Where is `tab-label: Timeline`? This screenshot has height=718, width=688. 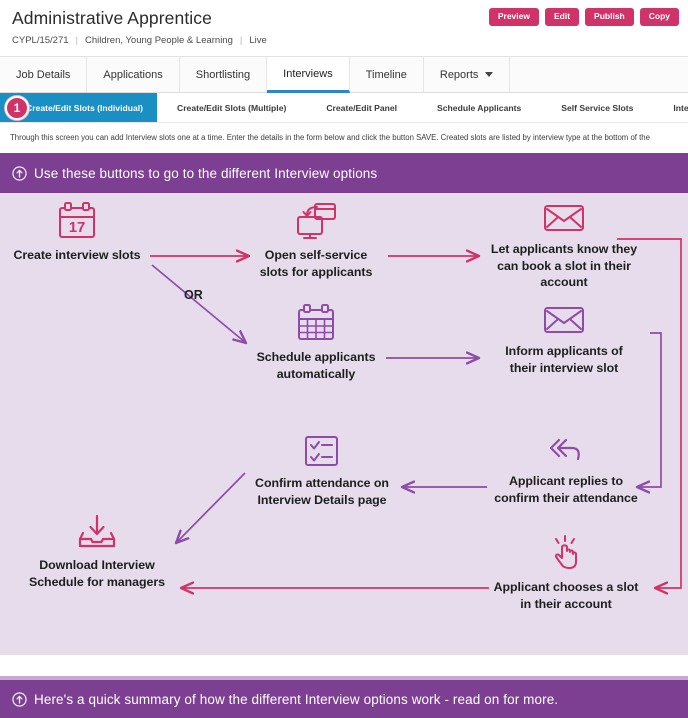 tab-label: Timeline is located at coordinates (386, 74).